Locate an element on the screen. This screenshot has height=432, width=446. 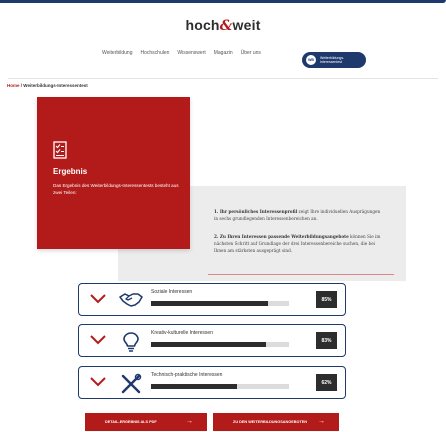
pill-label: Weiterbildungs- Interessentest is located at coordinates (332, 60).